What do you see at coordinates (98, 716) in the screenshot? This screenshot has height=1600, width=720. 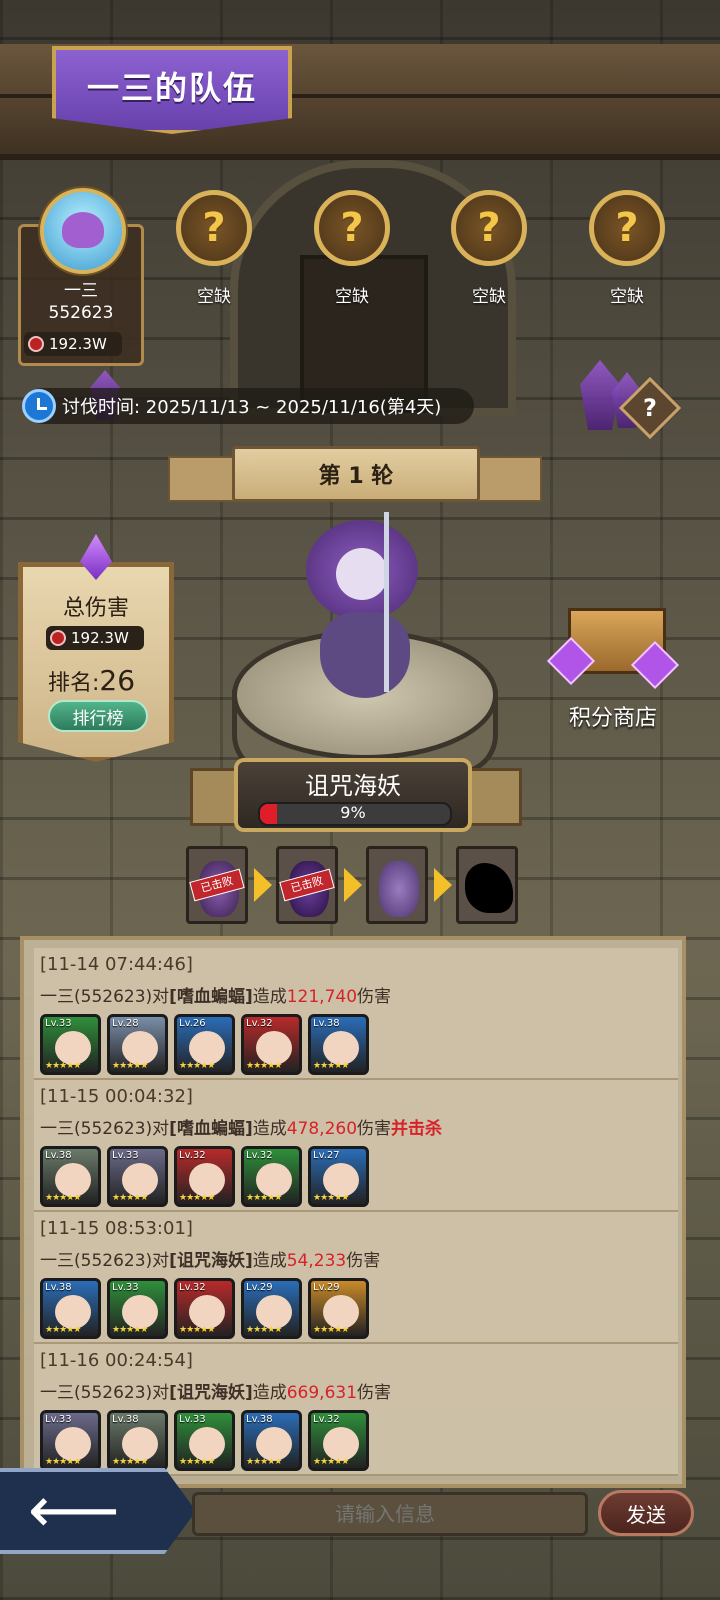 I see `ranking-button: 排行榜` at bounding box center [98, 716].